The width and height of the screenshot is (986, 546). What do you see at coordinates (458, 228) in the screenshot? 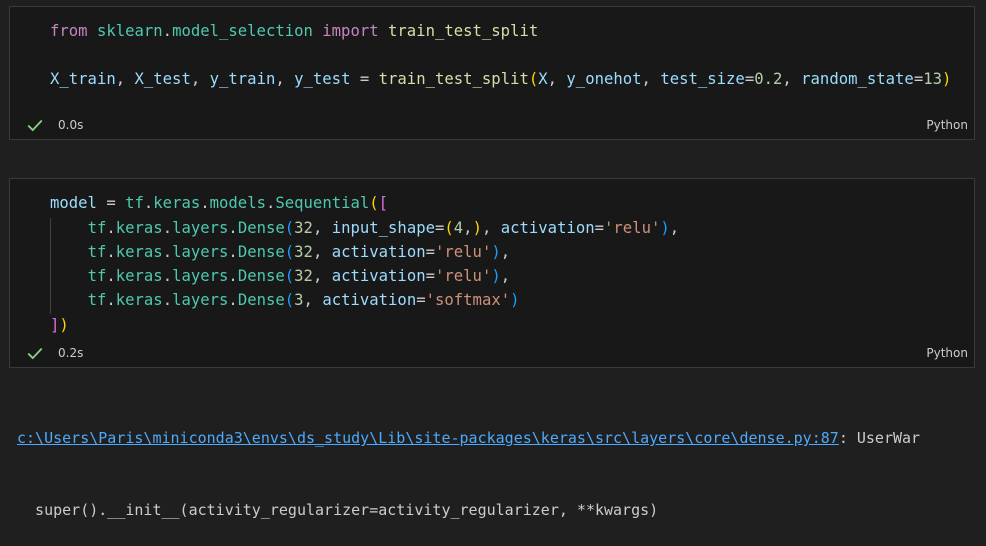
I see `code-token: 4` at bounding box center [458, 228].